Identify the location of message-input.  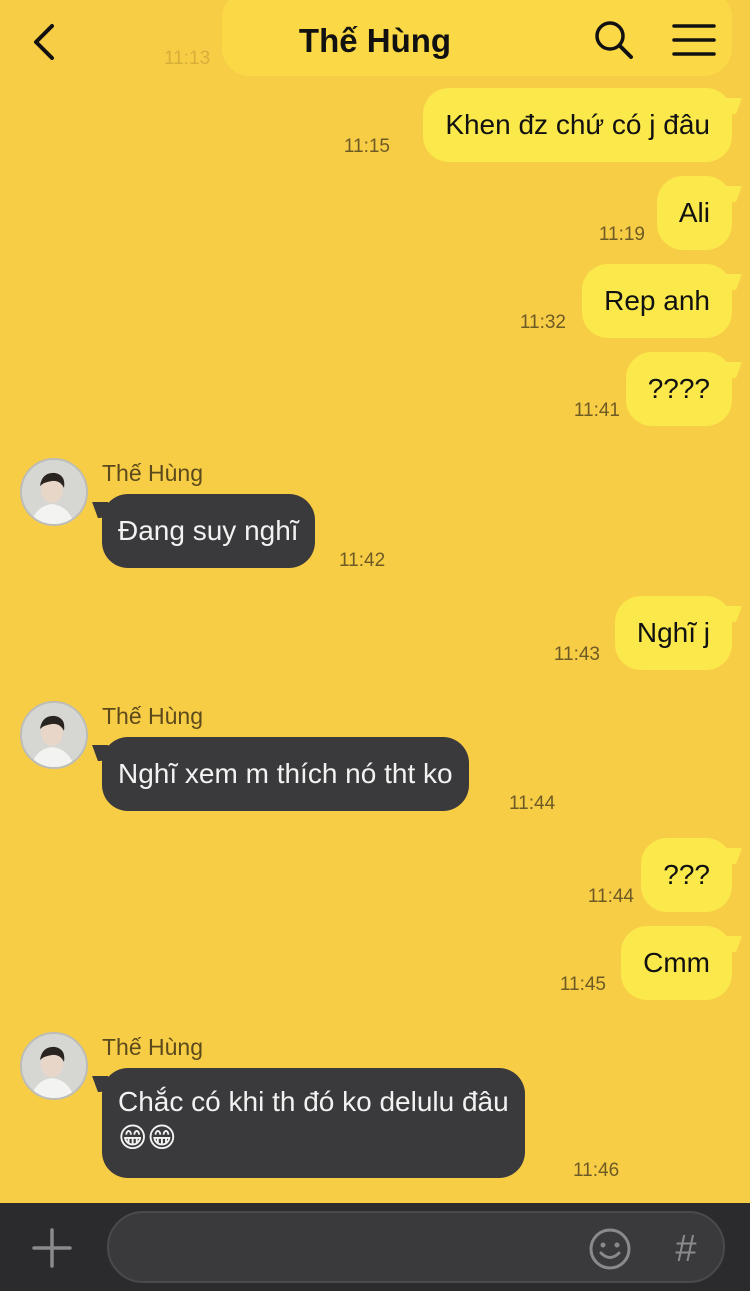
(416, 1247).